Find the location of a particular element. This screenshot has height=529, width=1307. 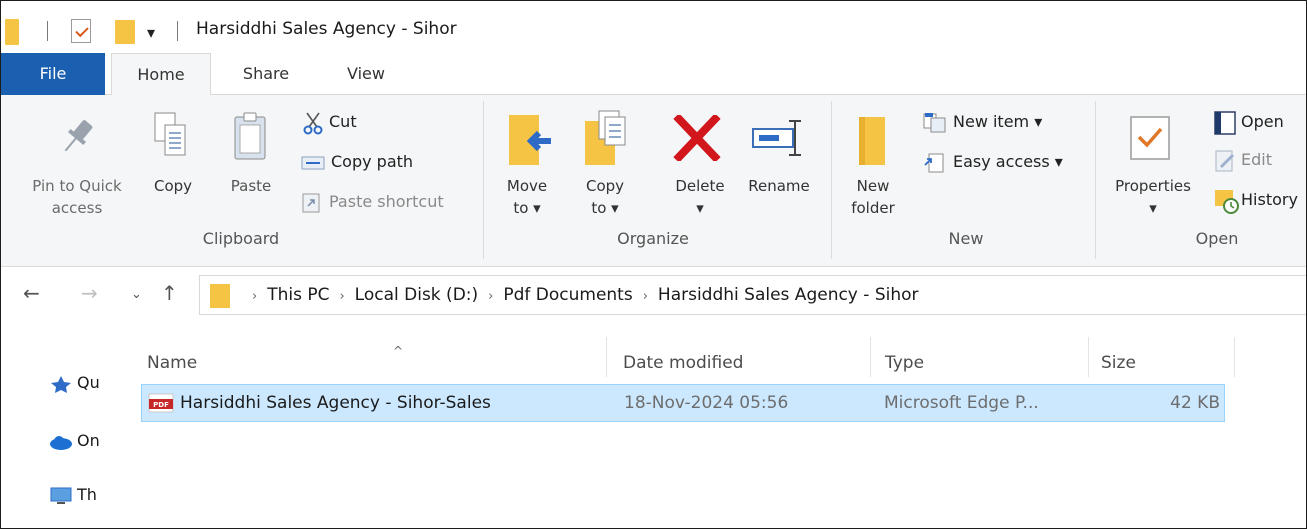

column-header-name: ^ Name is located at coordinates (374, 357).